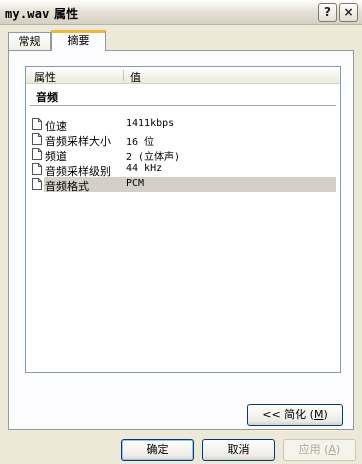 The width and height of the screenshot is (362, 464). Describe the element at coordinates (183, 75) in the screenshot. I see `list-header: 属性 值` at that location.